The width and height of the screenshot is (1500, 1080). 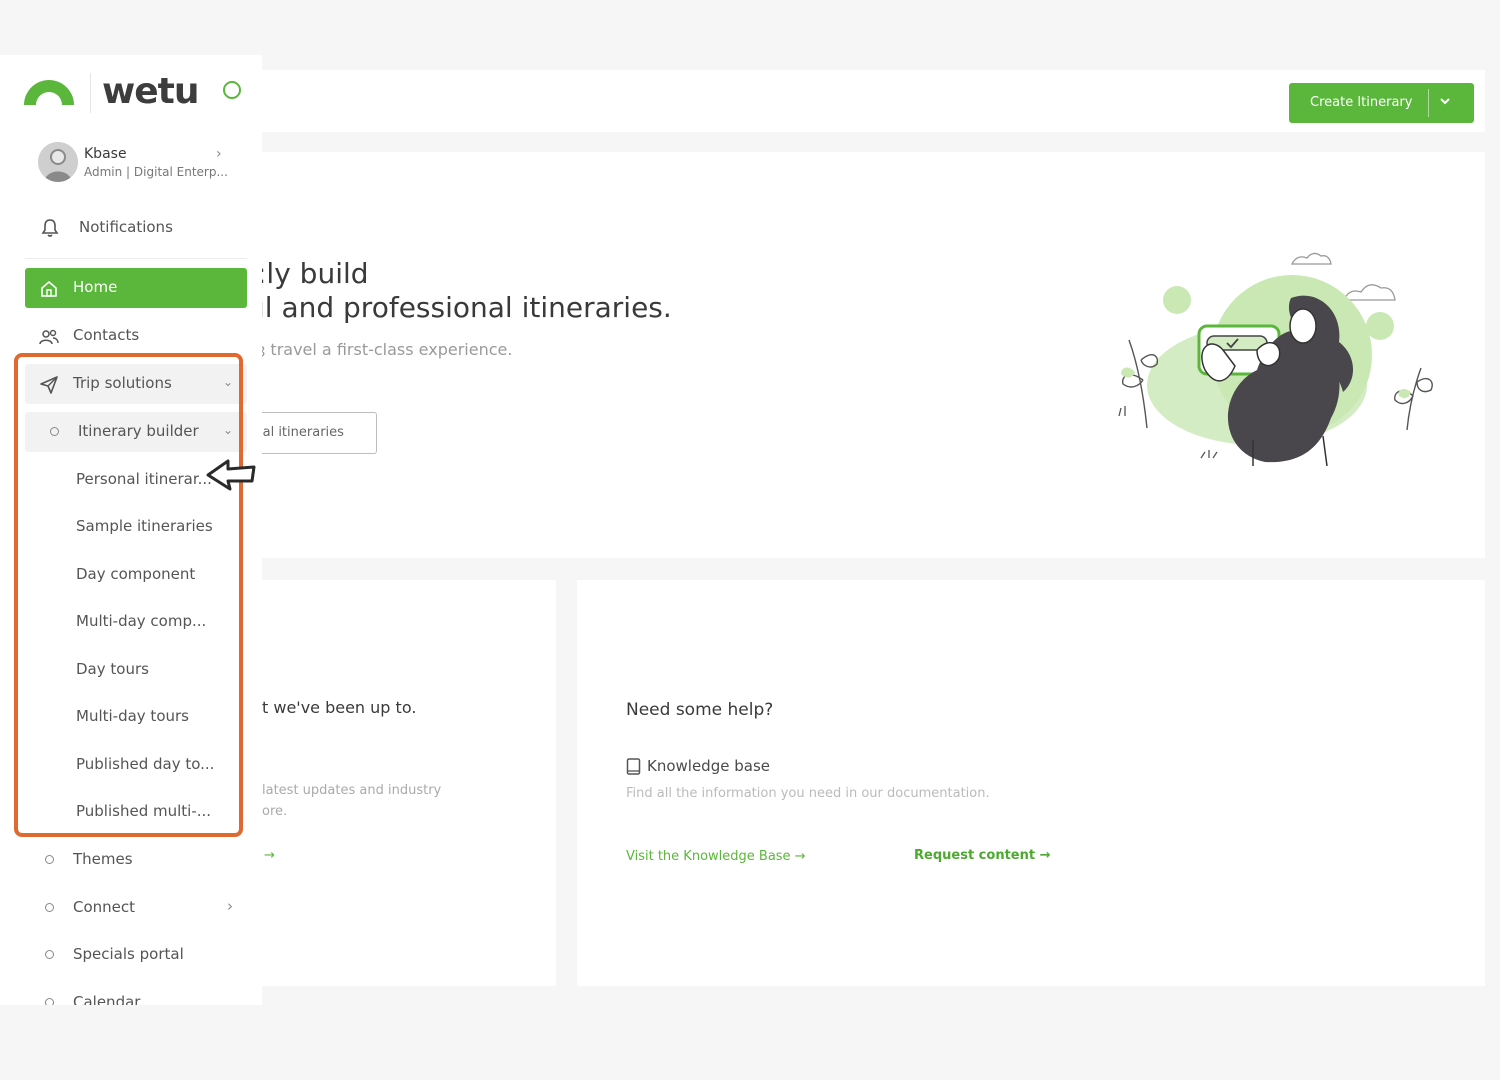 What do you see at coordinates (269, 855) in the screenshot?
I see `updates-link-arrow: →` at bounding box center [269, 855].